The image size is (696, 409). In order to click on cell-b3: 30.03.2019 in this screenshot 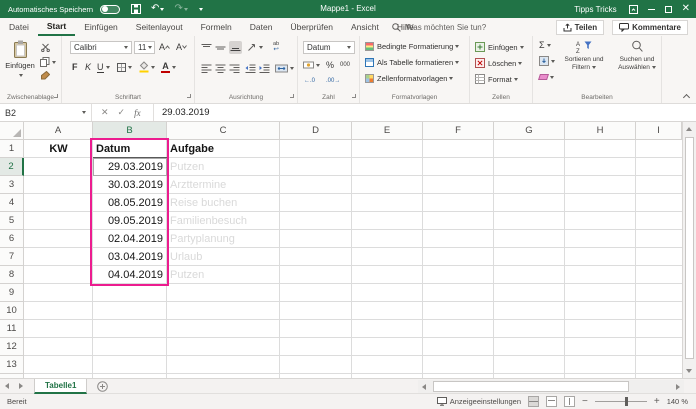, I will do `click(130, 185)`.